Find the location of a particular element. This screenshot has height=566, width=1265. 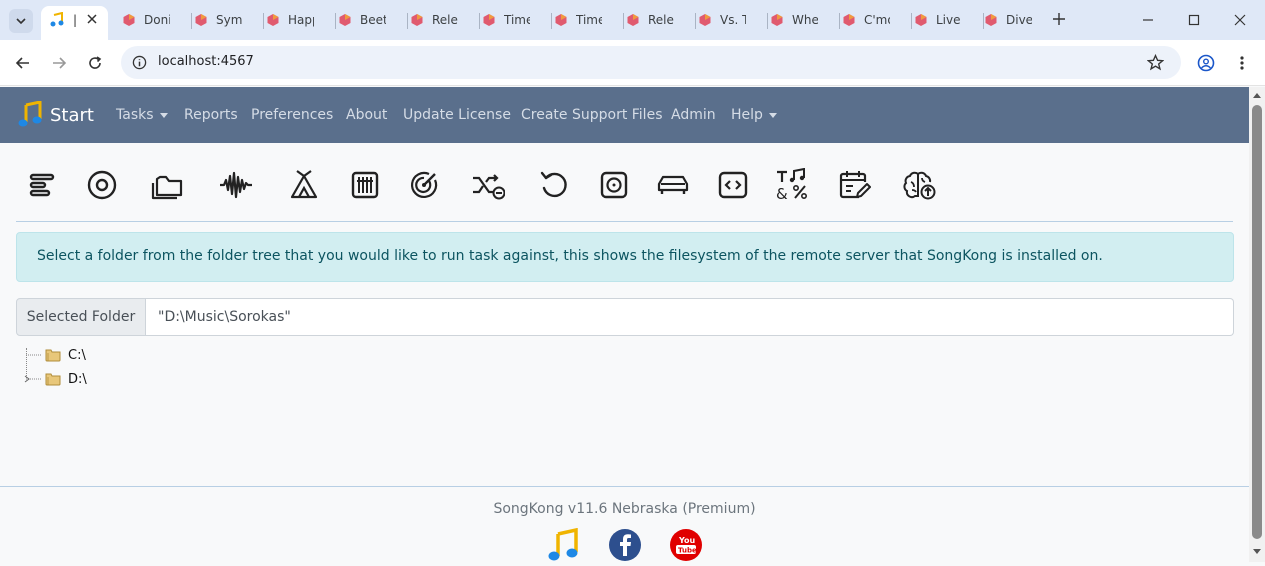

tab-7: Time is located at coordinates (589, 20).